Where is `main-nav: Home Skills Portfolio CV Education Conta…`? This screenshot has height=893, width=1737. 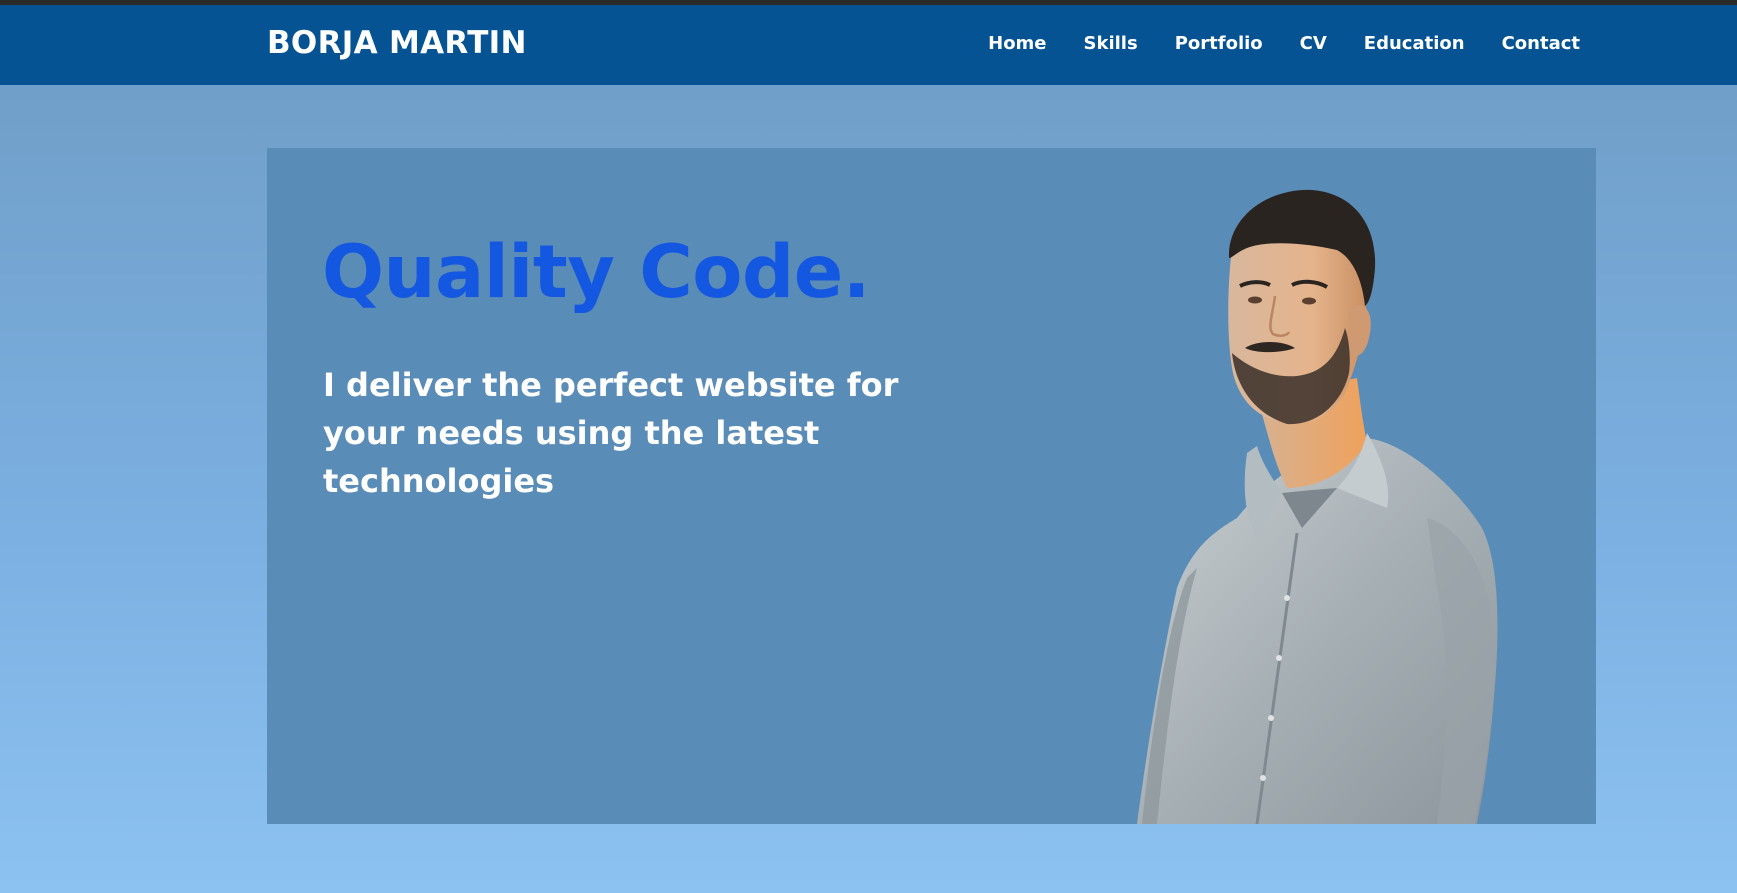 main-nav: Home Skills Portfolio CV Education Conta… is located at coordinates (1275, 43).